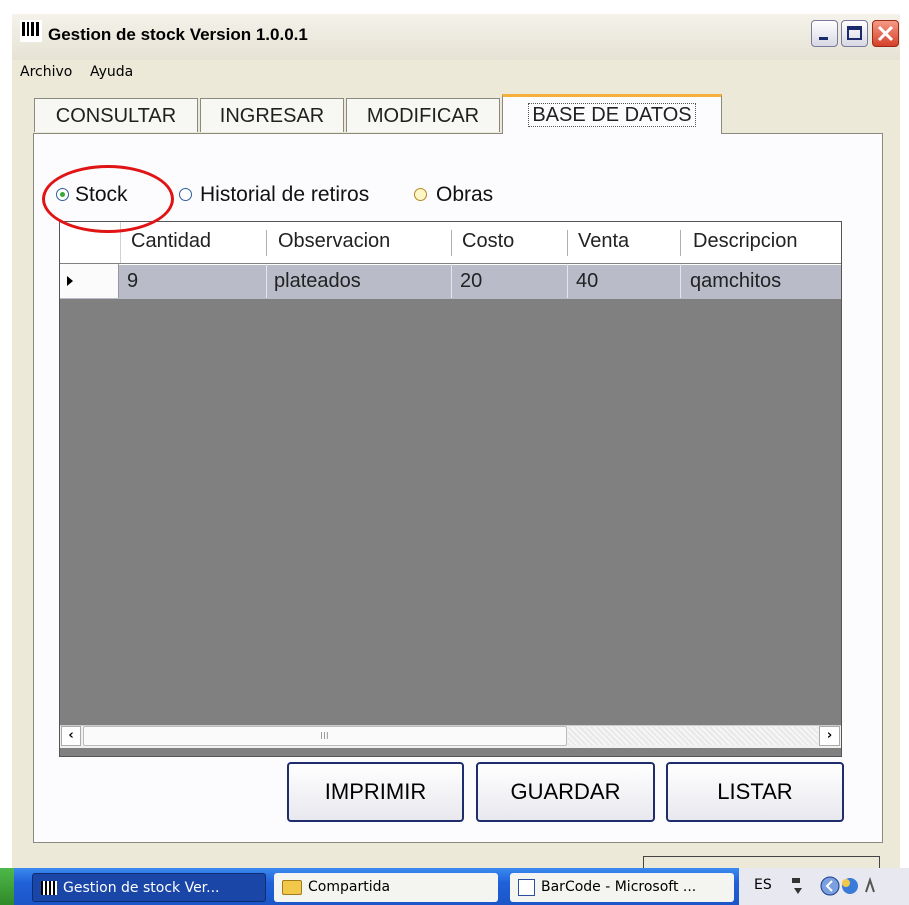 The height and width of the screenshot is (905, 909). I want to click on close-button, so click(885, 33).